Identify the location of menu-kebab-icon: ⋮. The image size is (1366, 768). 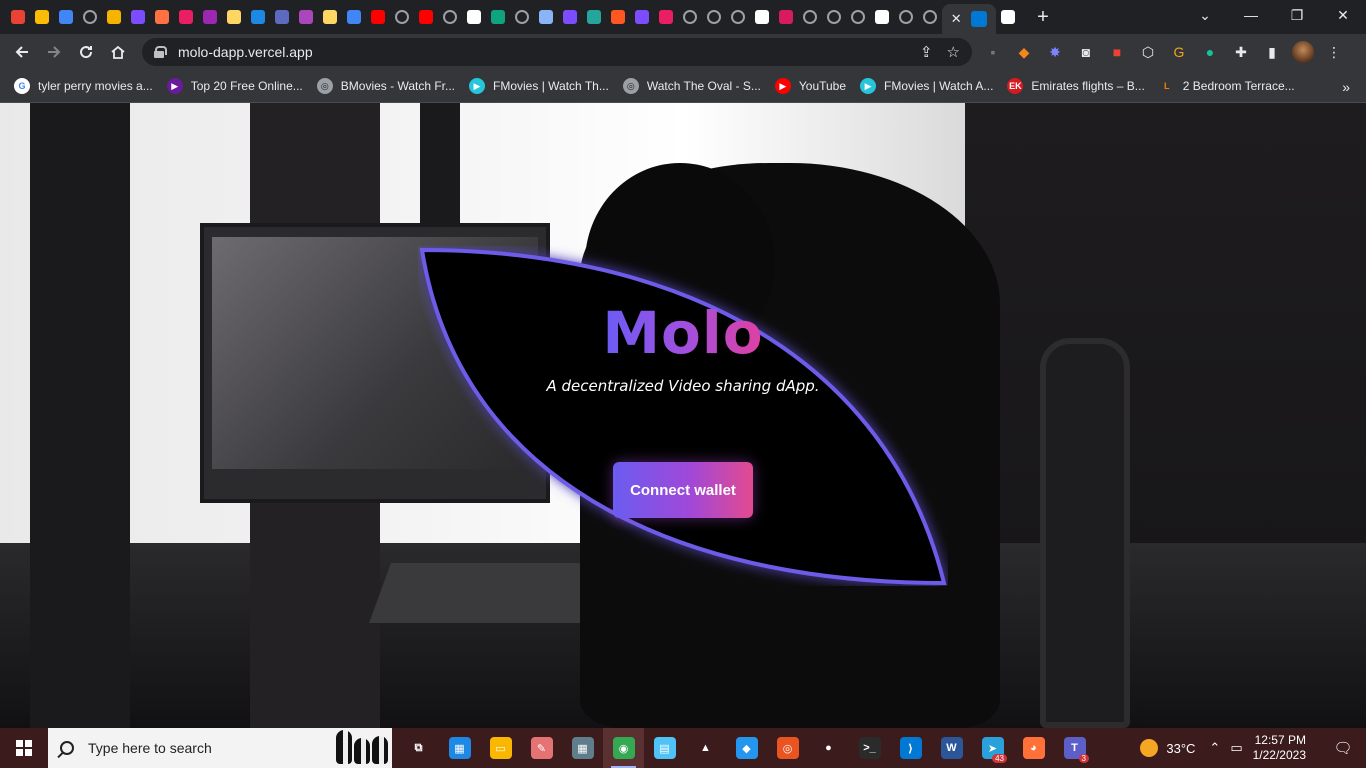
(1334, 52).